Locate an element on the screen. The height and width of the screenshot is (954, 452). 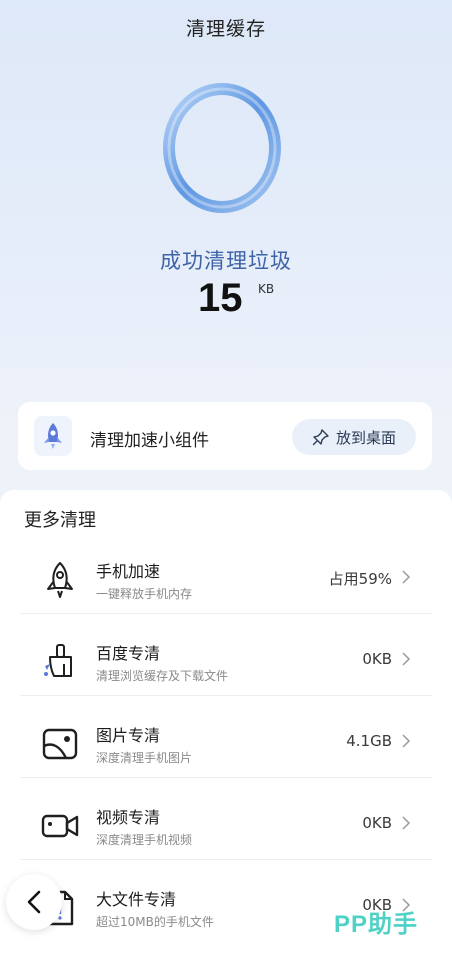
back-button is located at coordinates (34, 902).